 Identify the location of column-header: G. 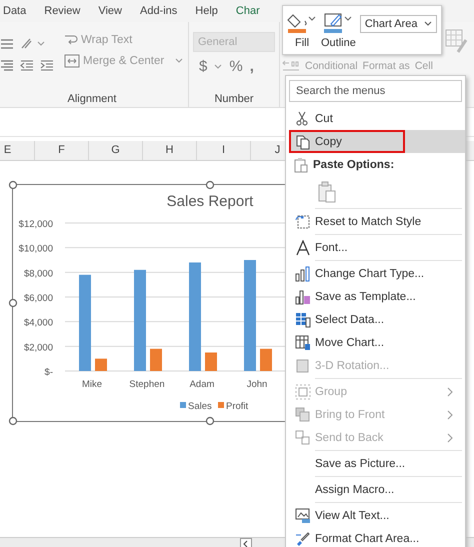
(116, 150).